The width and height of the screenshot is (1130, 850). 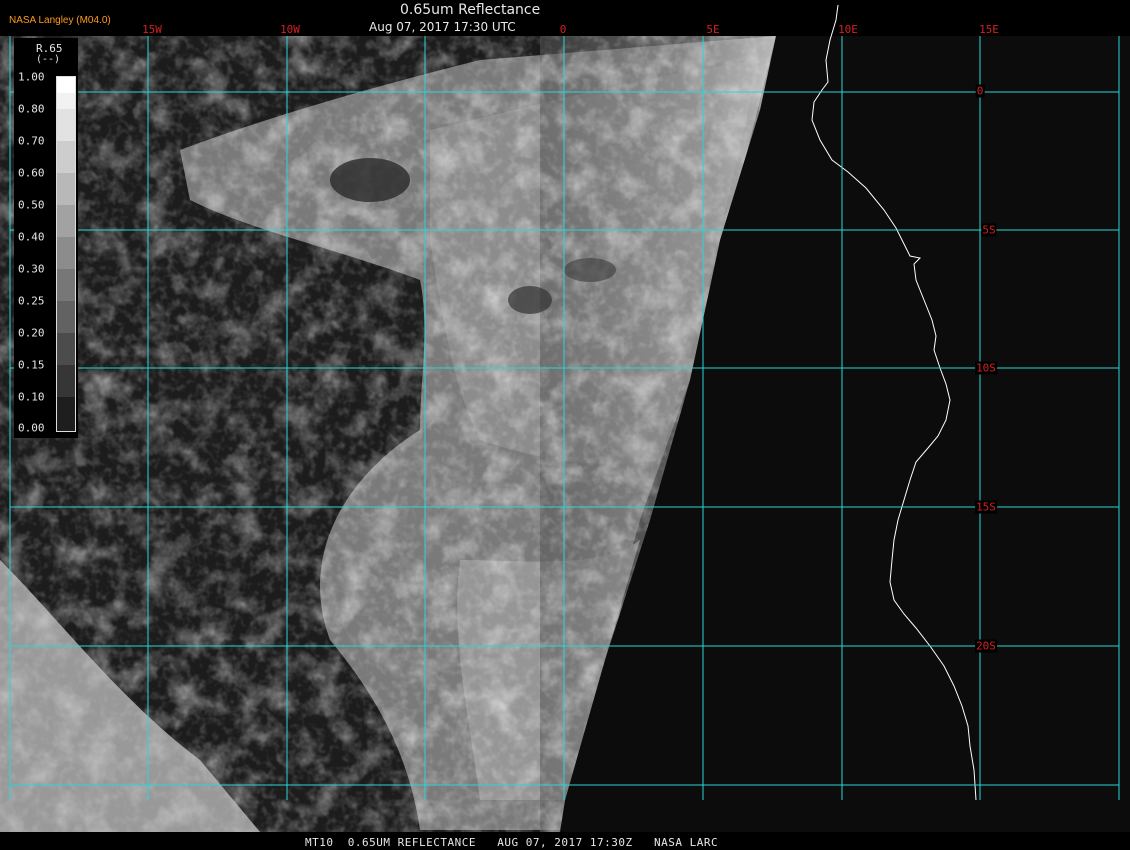 What do you see at coordinates (290, 29) in the screenshot?
I see `lon-label-10w: 10W` at bounding box center [290, 29].